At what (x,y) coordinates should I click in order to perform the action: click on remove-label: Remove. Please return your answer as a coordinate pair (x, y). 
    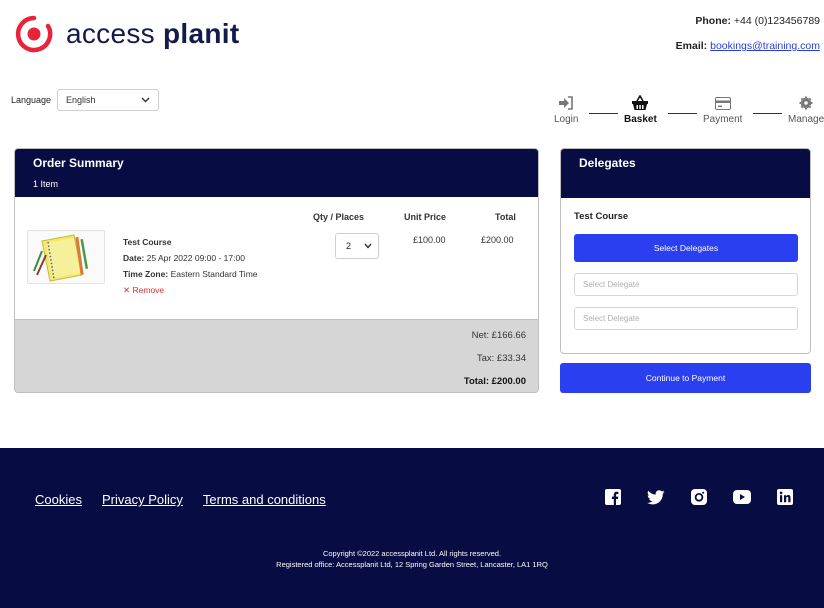
    Looking at the image, I should click on (148, 290).